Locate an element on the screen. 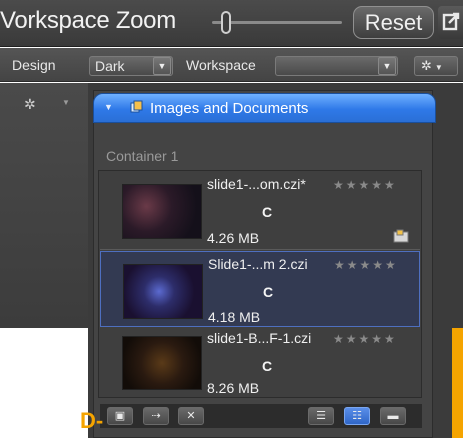  list-view-button: ☰ is located at coordinates (321, 416).